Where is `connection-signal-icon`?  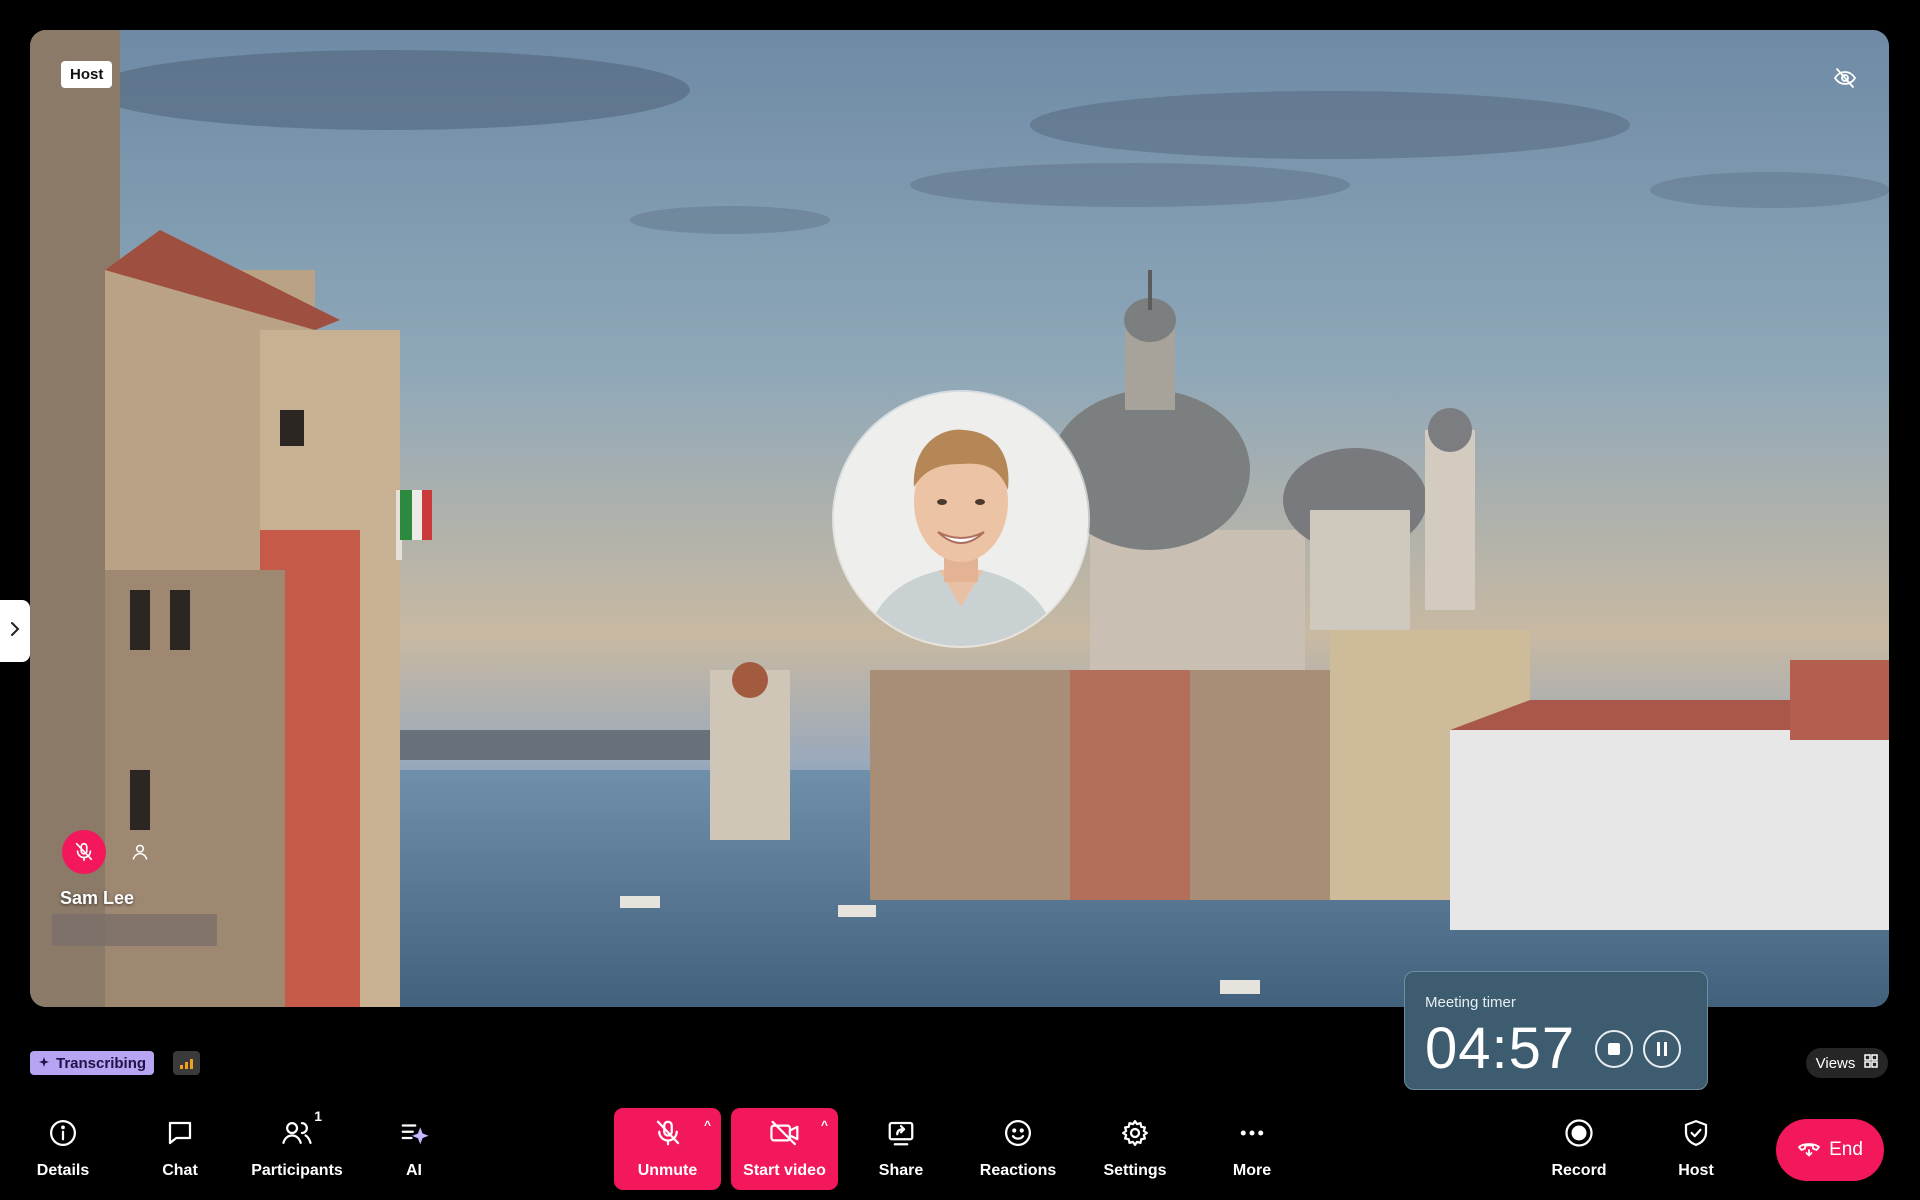
connection-signal-icon is located at coordinates (186, 1063).